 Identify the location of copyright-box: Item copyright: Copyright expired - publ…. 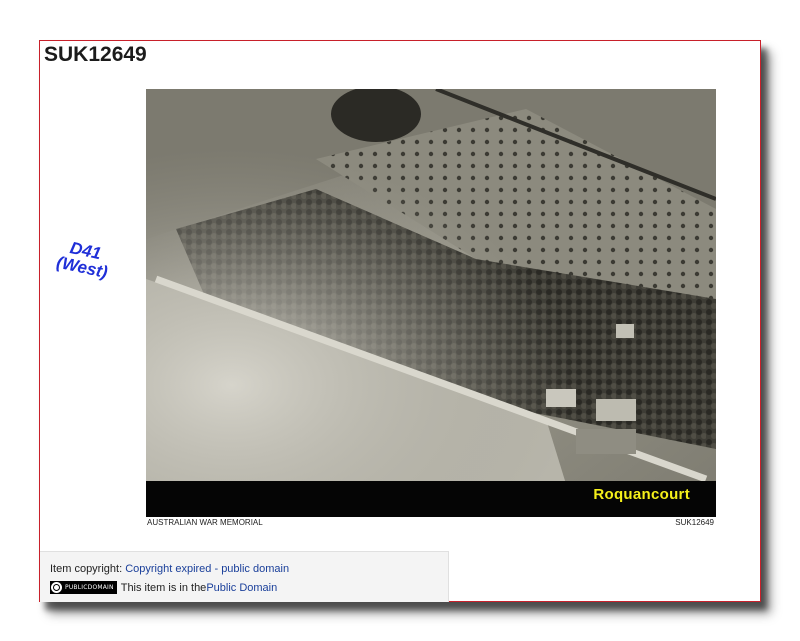
(244, 576).